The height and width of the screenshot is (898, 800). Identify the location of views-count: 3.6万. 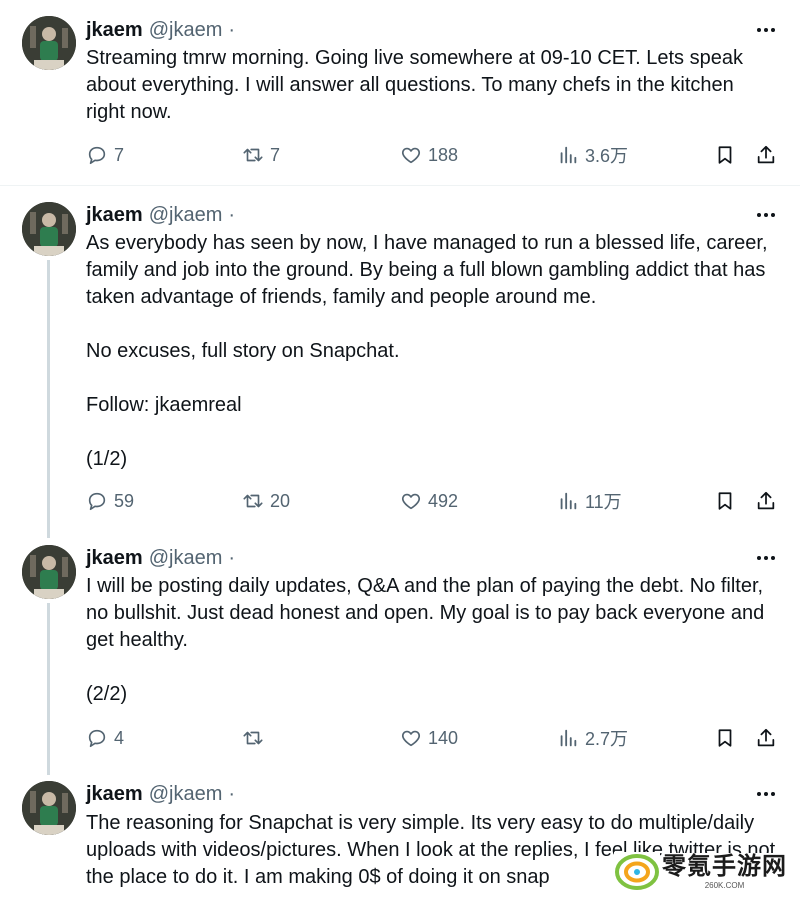
(607, 156).